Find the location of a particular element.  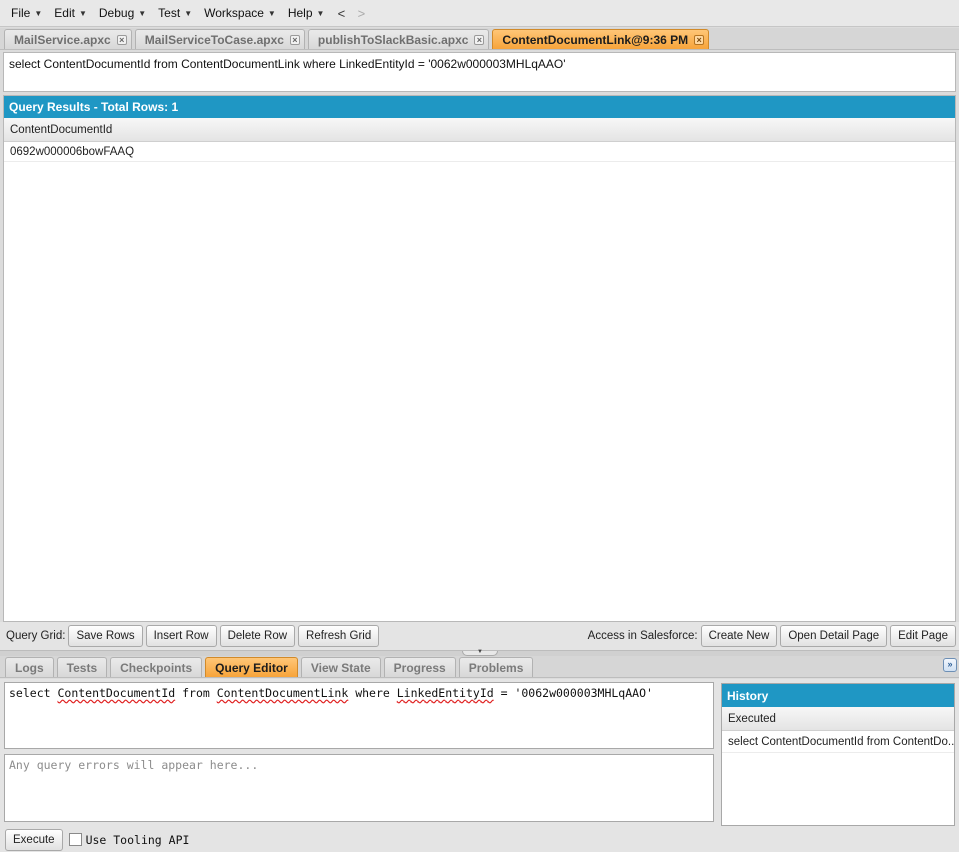

tab-mailservicetocase: MailServiceToCase.apxc × is located at coordinates (219, 39).